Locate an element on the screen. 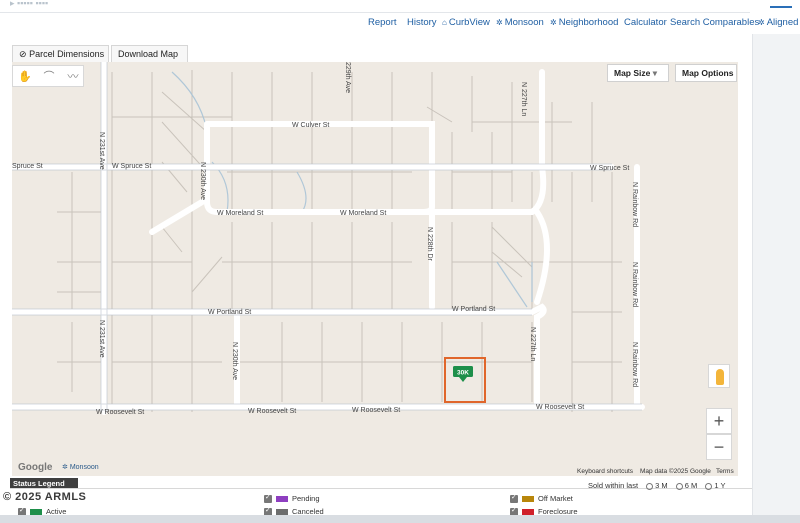  price-marker: 30K is located at coordinates (463, 374).